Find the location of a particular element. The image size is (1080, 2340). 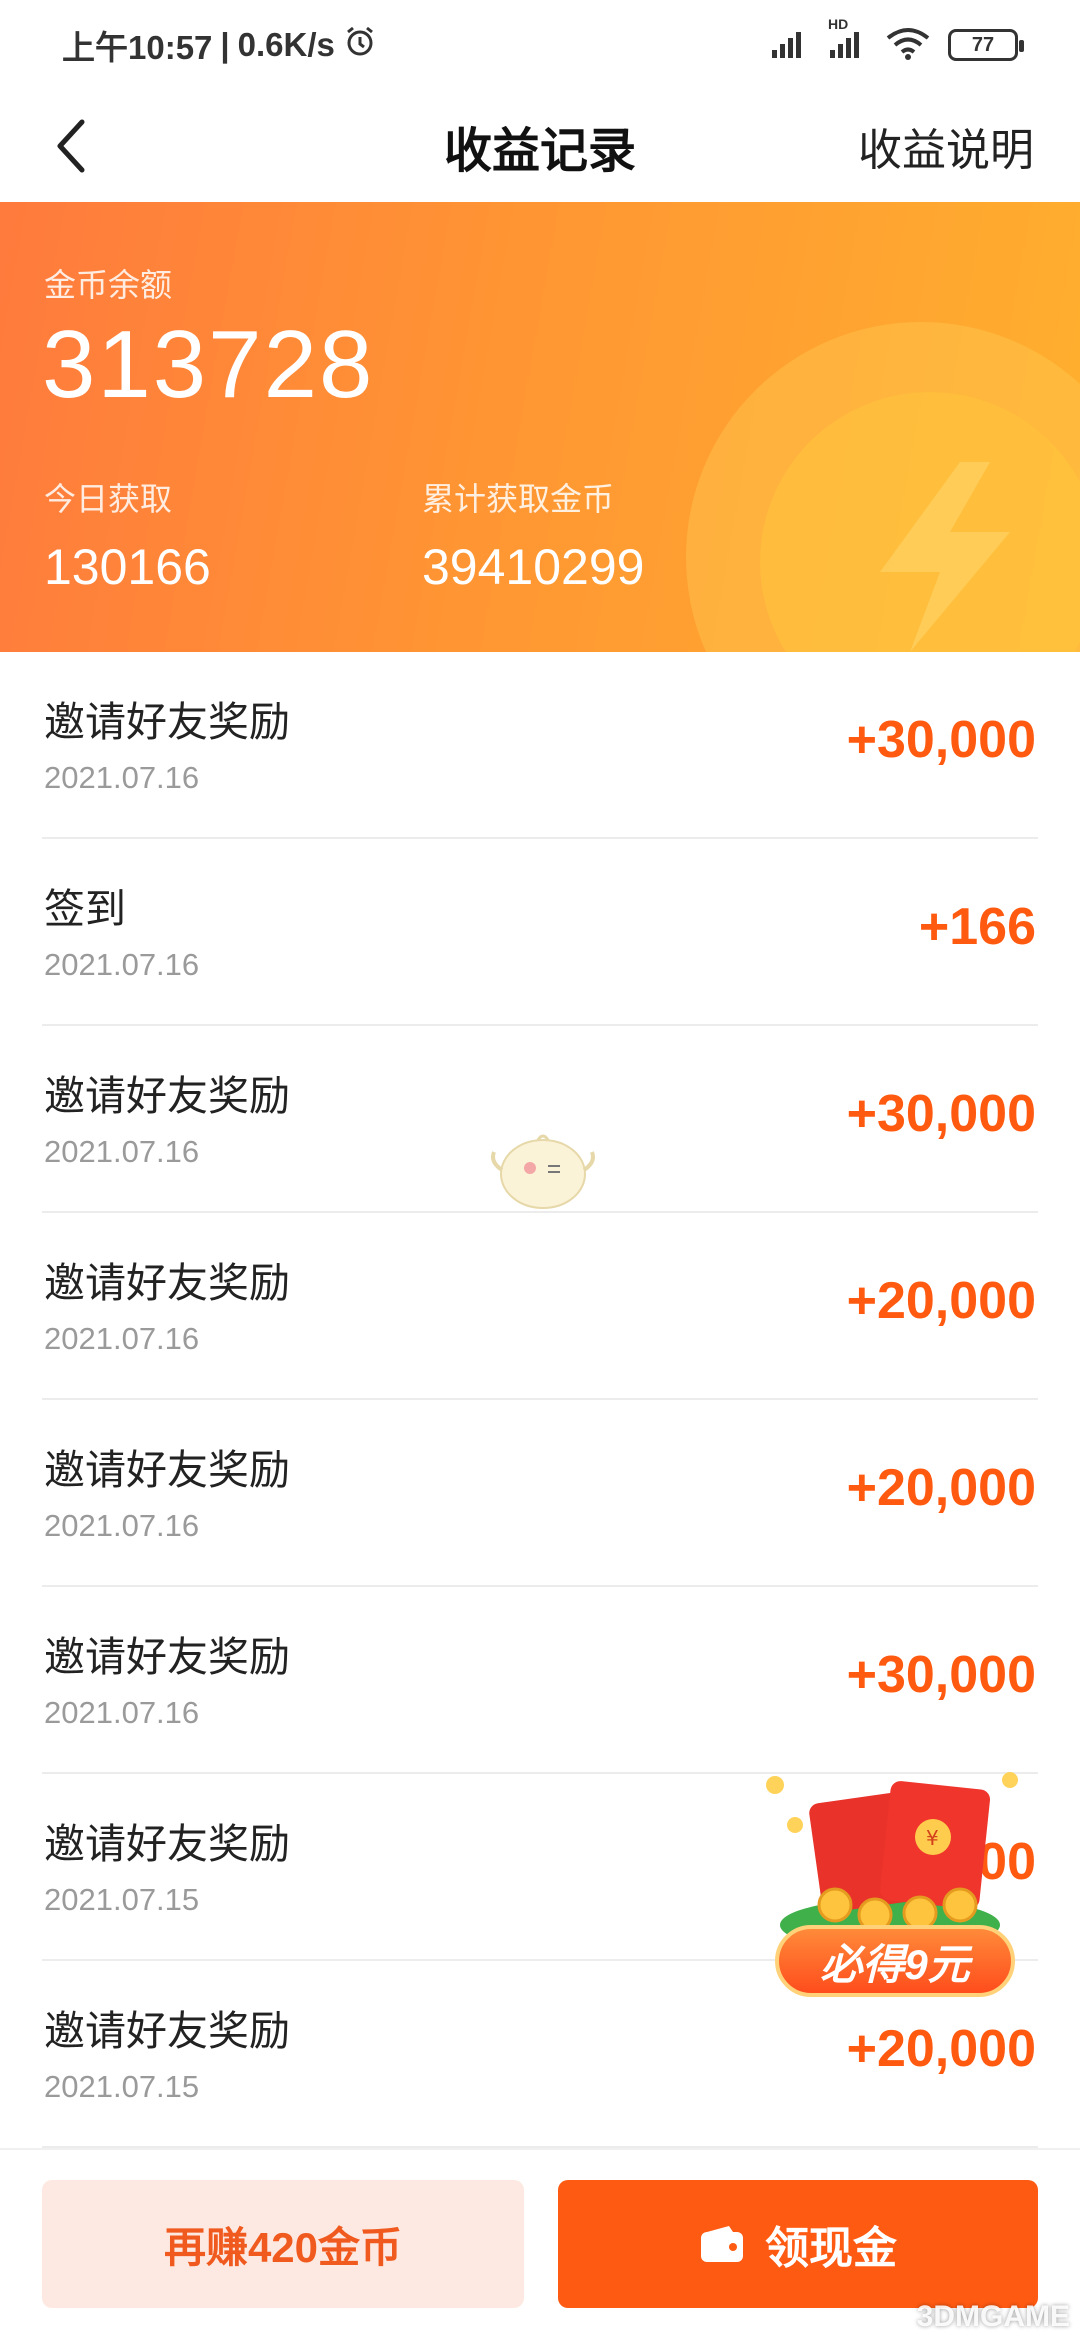

record-amount: +166 is located at coordinates (977, 927).